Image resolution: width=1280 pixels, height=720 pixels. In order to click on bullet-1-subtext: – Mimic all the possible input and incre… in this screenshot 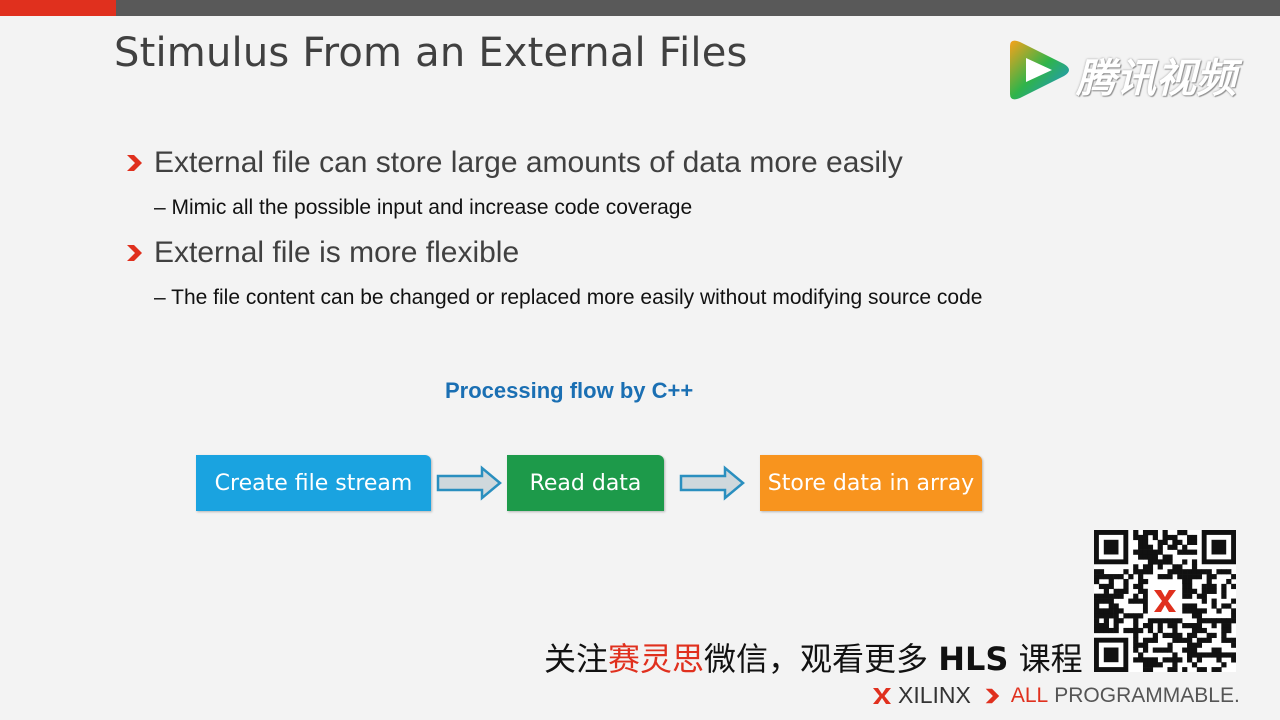, I will do `click(423, 207)`.